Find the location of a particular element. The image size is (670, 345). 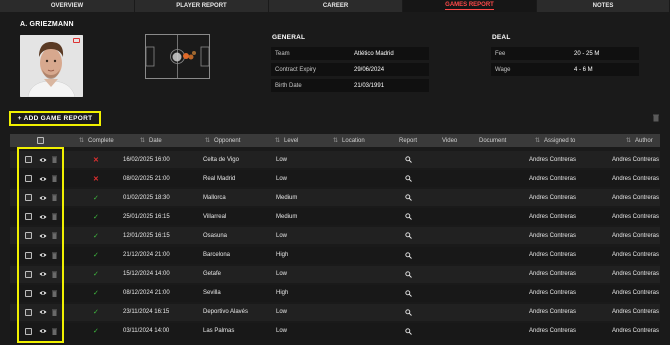

deal-wage-row: Wage 4 - 6 M is located at coordinates (565, 69).